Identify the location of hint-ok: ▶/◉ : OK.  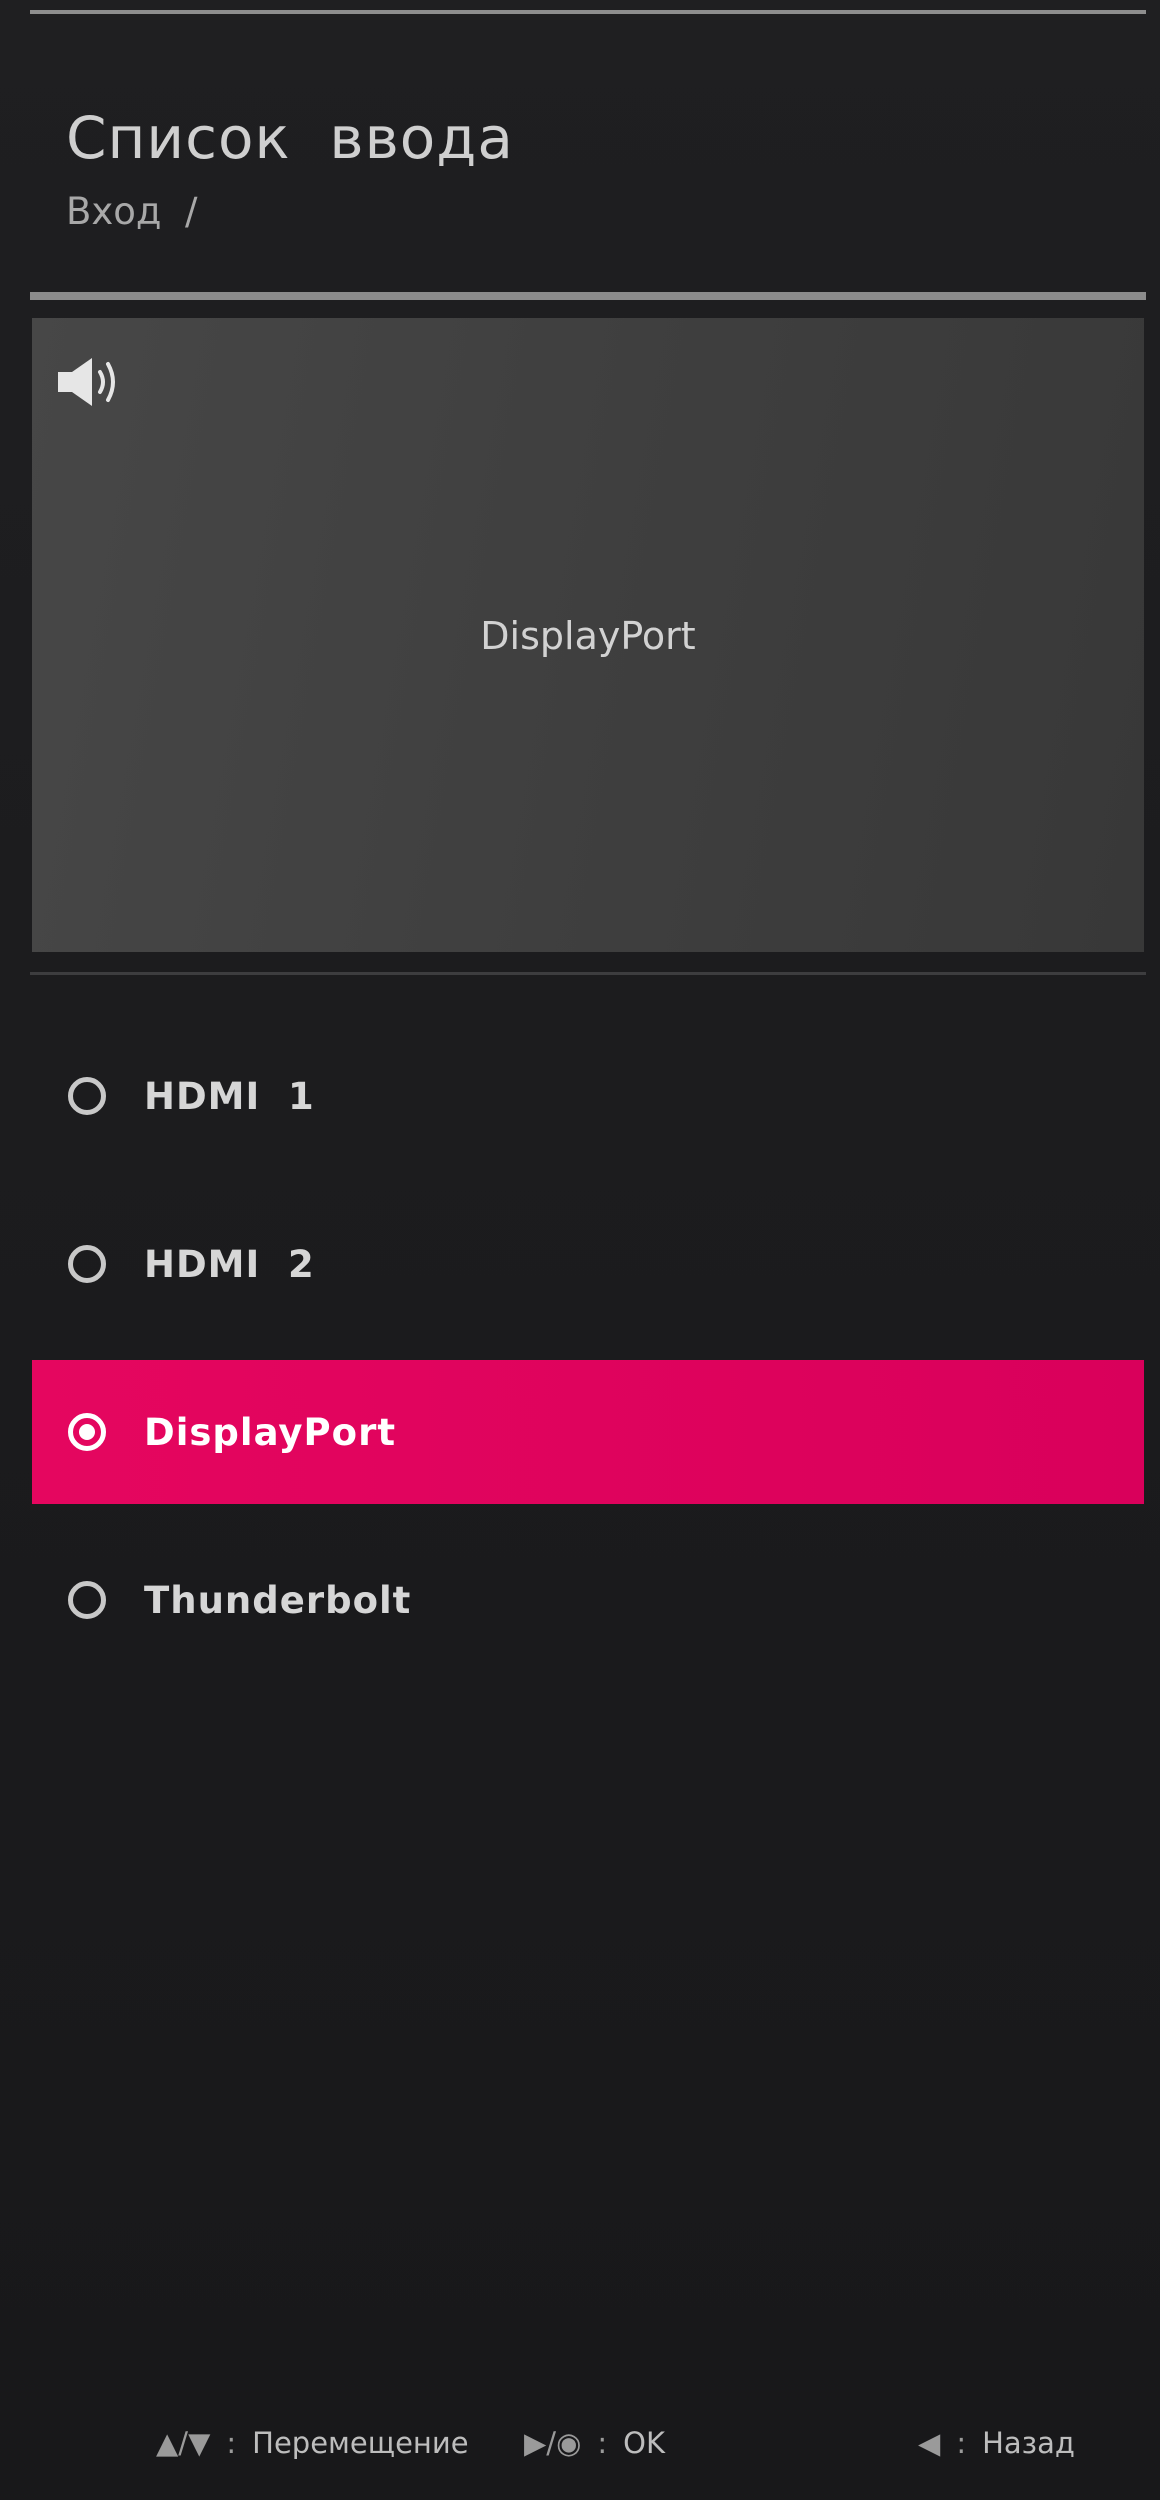
(594, 2443).